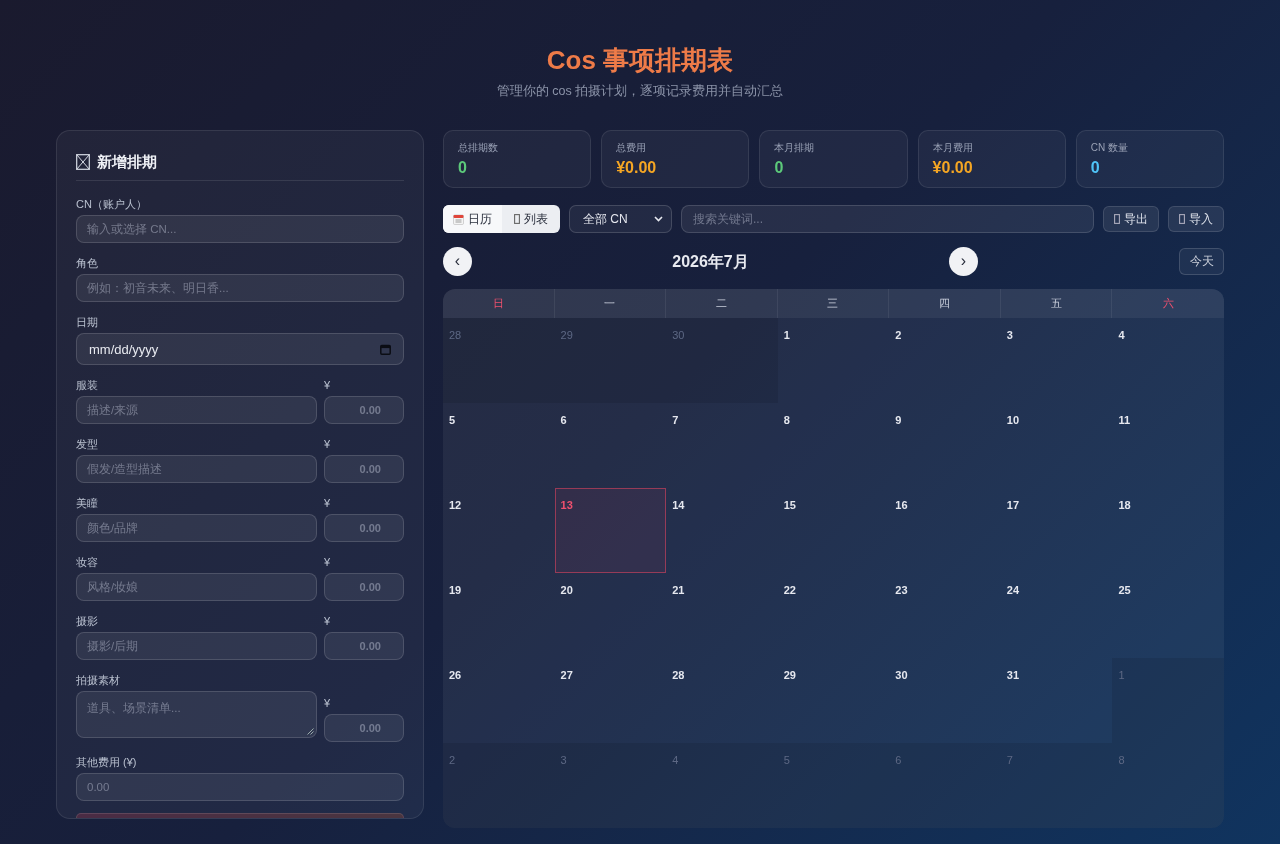  Describe the element at coordinates (1168, 360) in the screenshot. I see `day-cell: 4` at that location.